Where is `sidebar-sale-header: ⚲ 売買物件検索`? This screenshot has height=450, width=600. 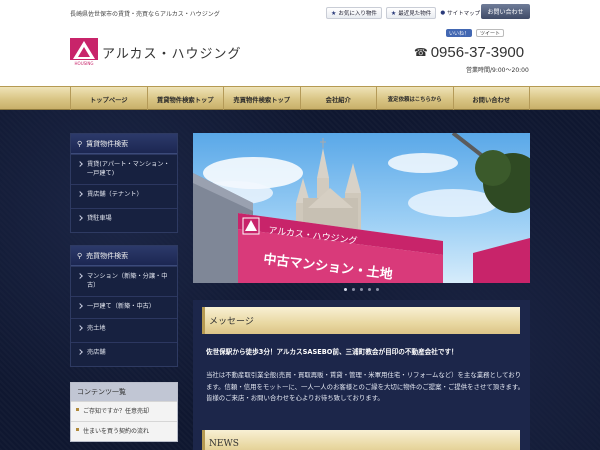
sidebar-sale-header: ⚲ 売買物件検索 is located at coordinates (124, 256).